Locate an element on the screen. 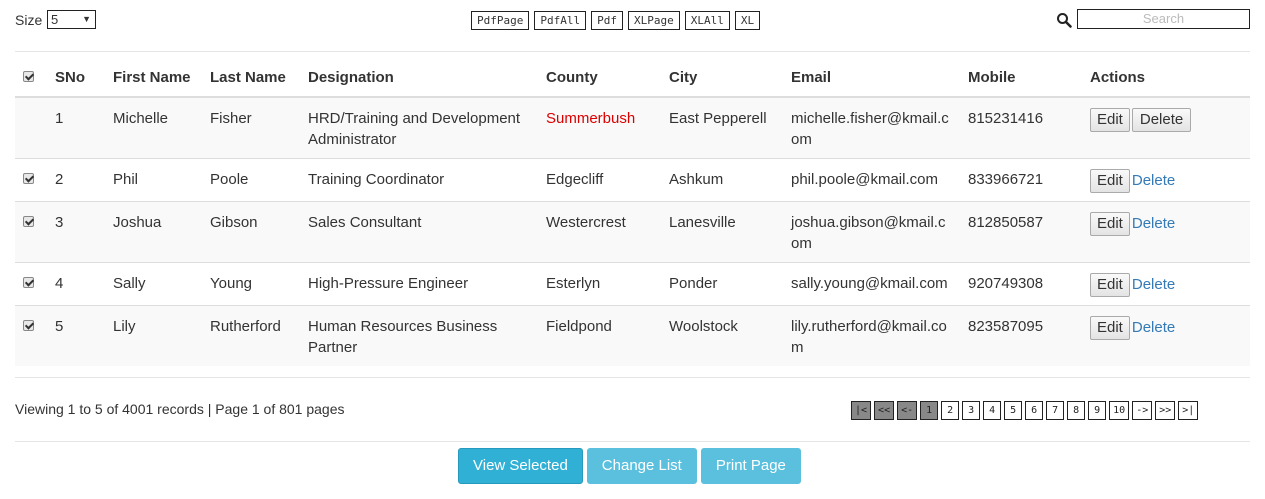 The image size is (1265, 499). action-buttons: View Selected Change List Print Page is located at coordinates (629, 466).